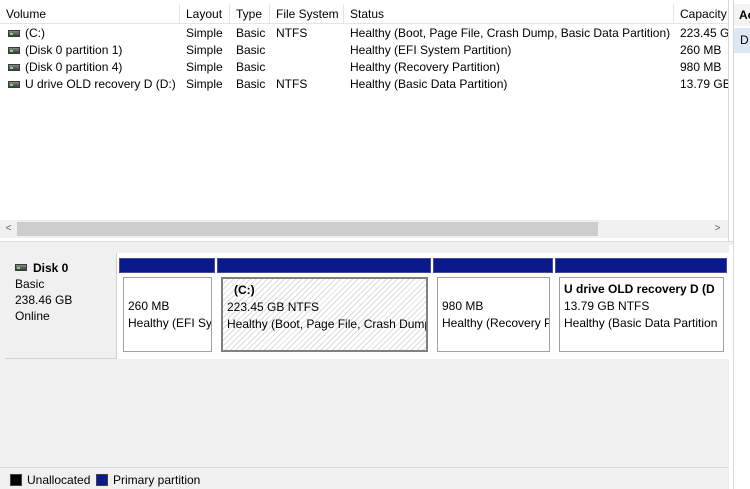  Describe the element at coordinates (641, 323) in the screenshot. I see `partition-status: Healthy (Basic Data Partition` at that location.